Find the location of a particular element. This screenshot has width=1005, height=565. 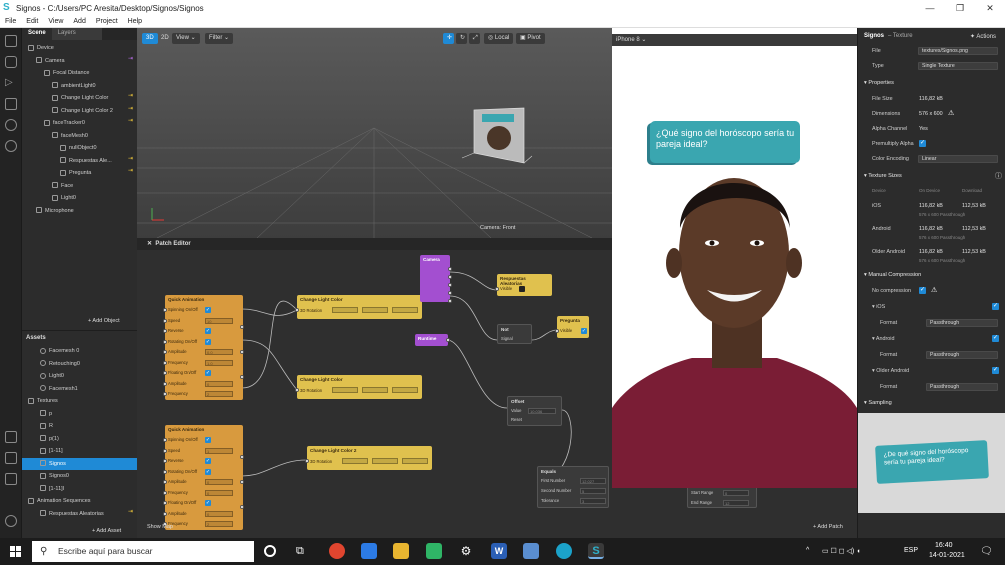

tray-chevron-icon: ^ is located at coordinates (807, 550).